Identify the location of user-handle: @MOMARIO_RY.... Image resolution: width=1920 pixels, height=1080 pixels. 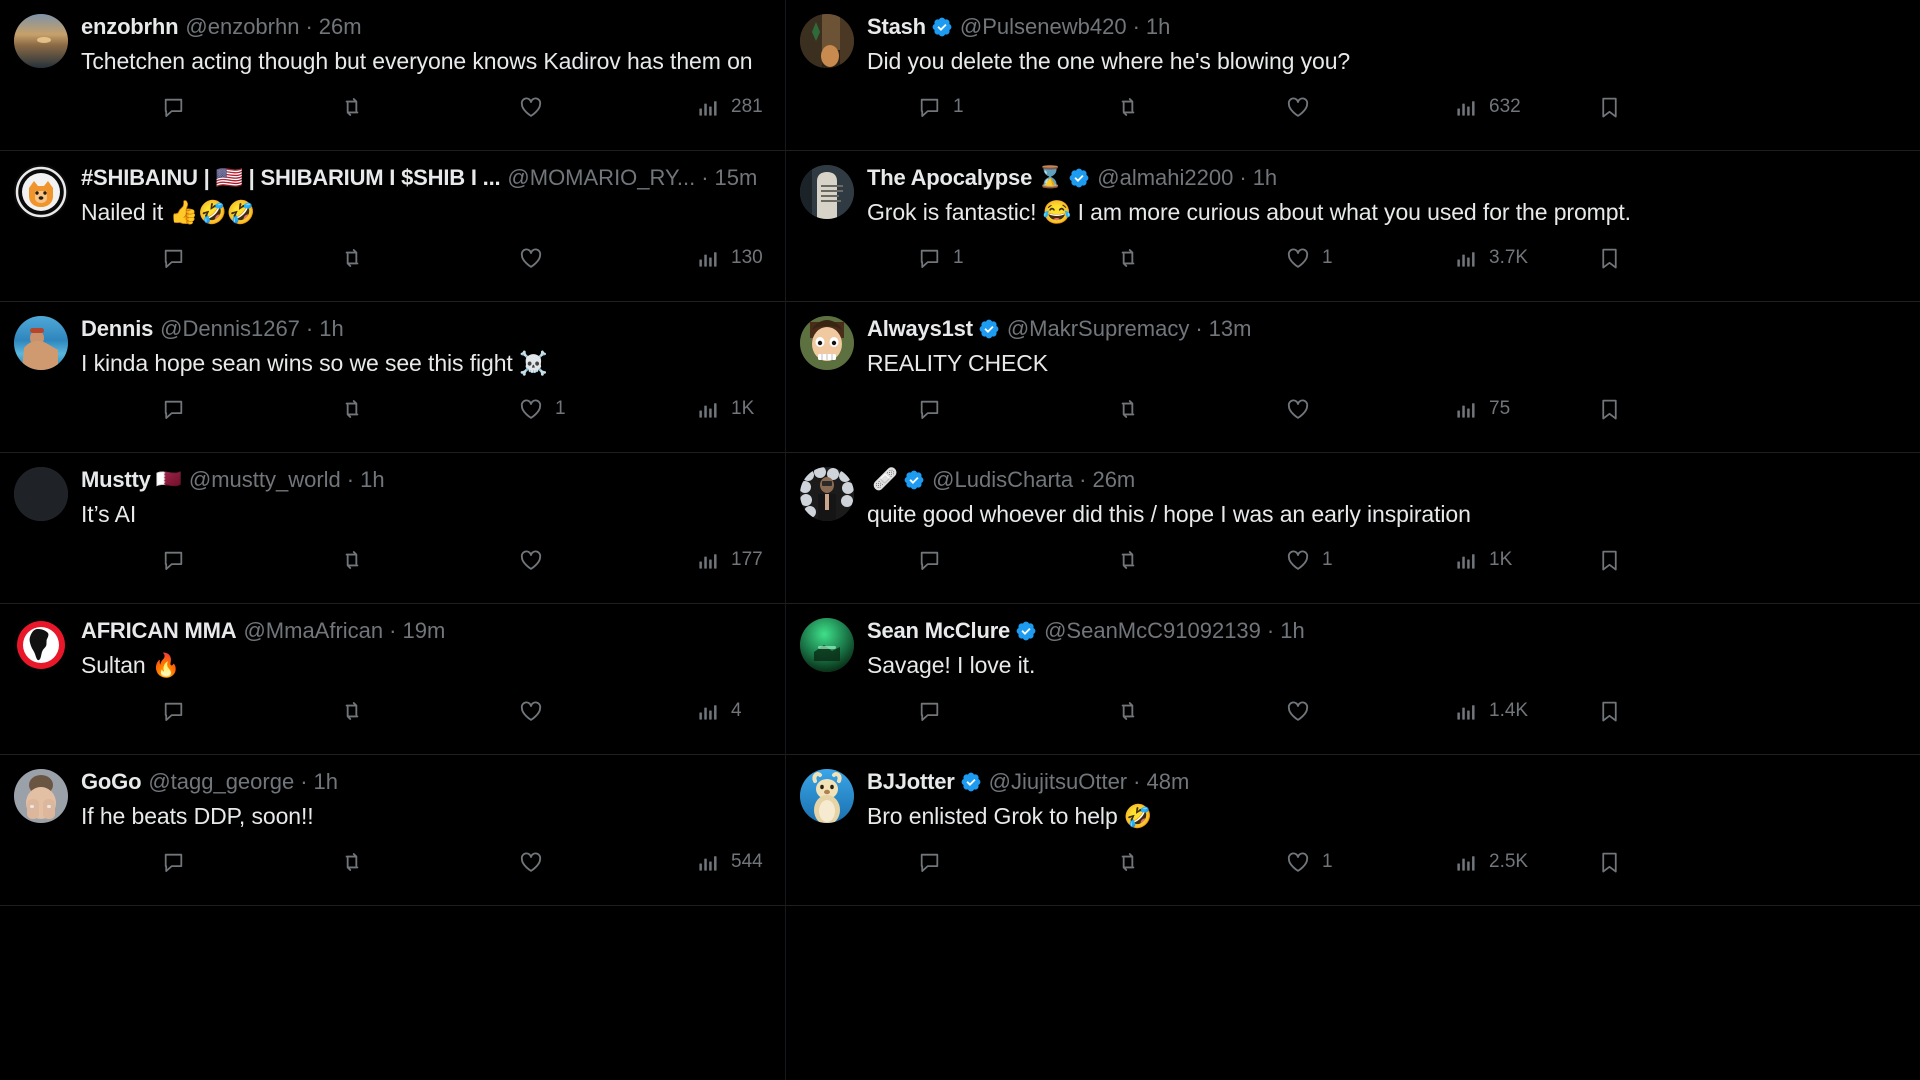
(601, 178).